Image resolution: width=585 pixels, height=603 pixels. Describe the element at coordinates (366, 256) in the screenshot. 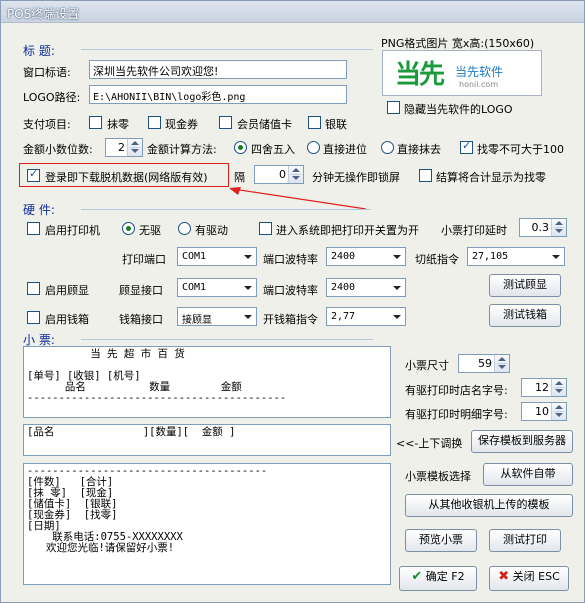

I see `baud-select: 2400` at that location.